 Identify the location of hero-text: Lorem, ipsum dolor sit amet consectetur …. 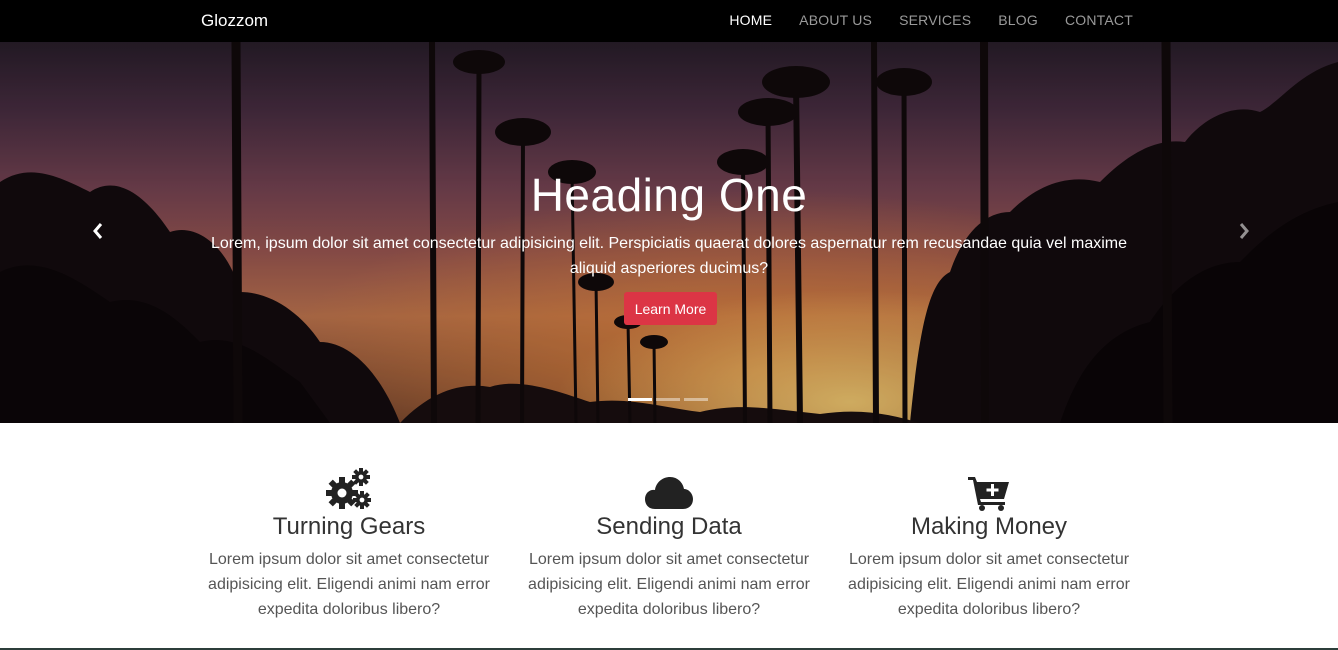
(669, 256).